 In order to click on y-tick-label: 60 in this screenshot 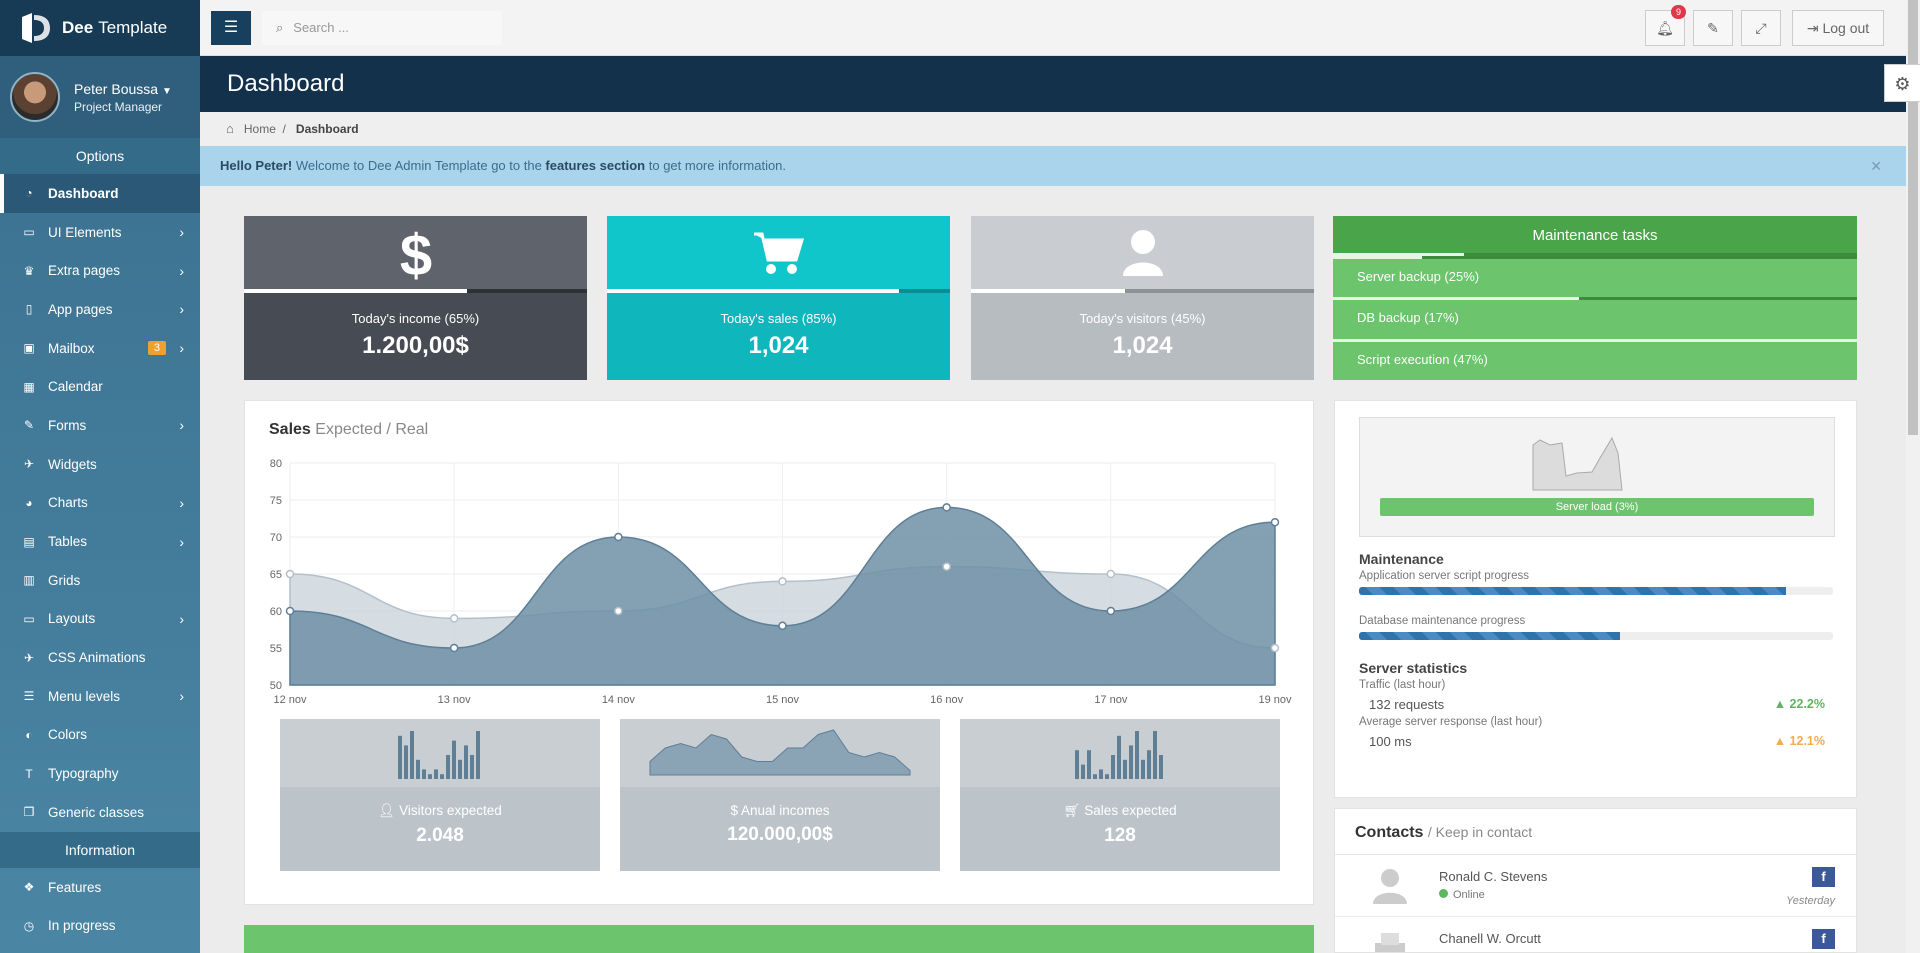, I will do `click(276, 612)`.